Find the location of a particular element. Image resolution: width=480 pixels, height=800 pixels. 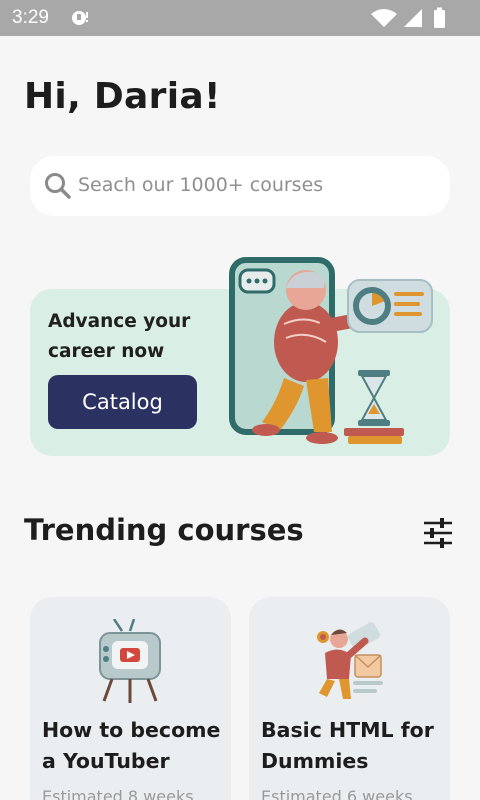

search-icon is located at coordinates (58, 186).